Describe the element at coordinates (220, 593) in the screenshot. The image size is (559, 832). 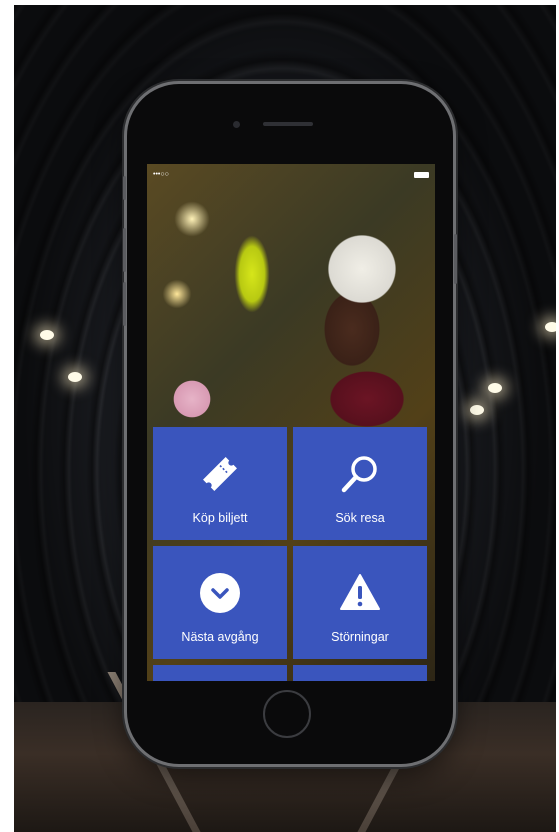
I see `clock-chevron-icon` at that location.